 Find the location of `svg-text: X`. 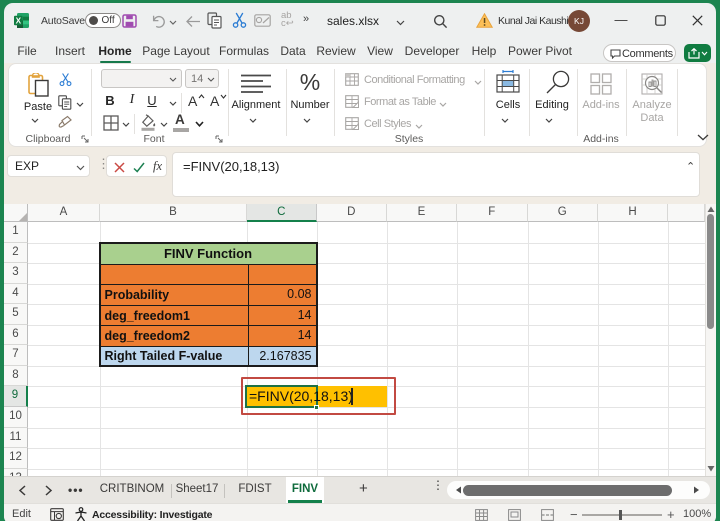

svg-text: X is located at coordinates (19, 20).